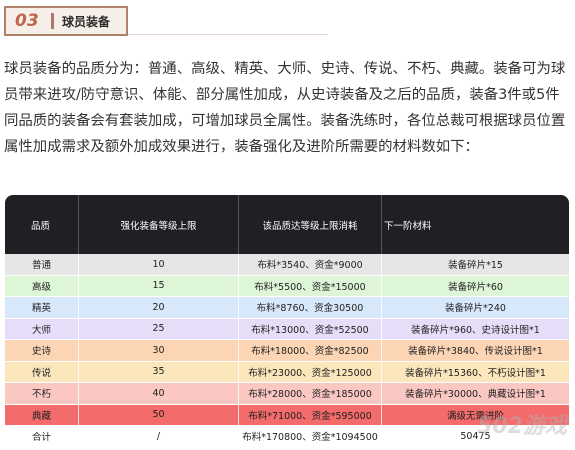  Describe the element at coordinates (52, 21) in the screenshot. I see `section-divider` at that location.